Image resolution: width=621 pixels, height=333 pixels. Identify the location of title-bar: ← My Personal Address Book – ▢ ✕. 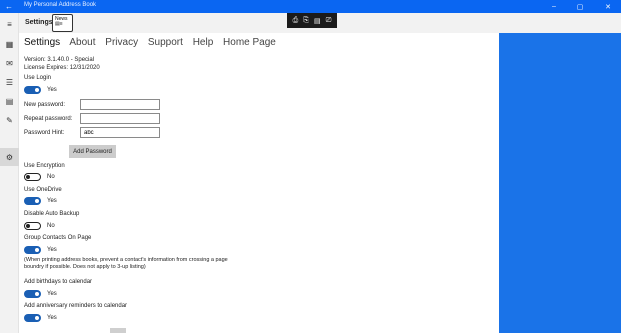
(310, 6).